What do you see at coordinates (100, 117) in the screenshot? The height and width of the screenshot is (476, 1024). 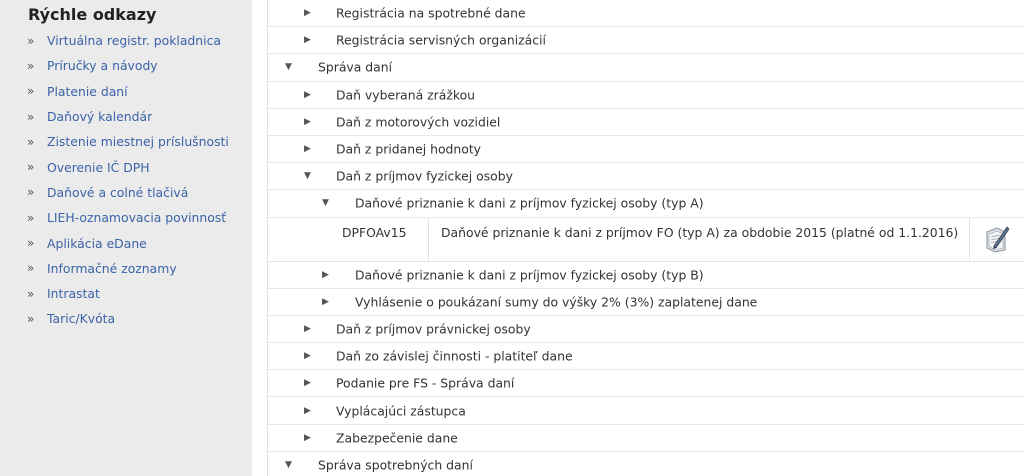 I see `quick-link-label: Daňový kalendár` at bounding box center [100, 117].